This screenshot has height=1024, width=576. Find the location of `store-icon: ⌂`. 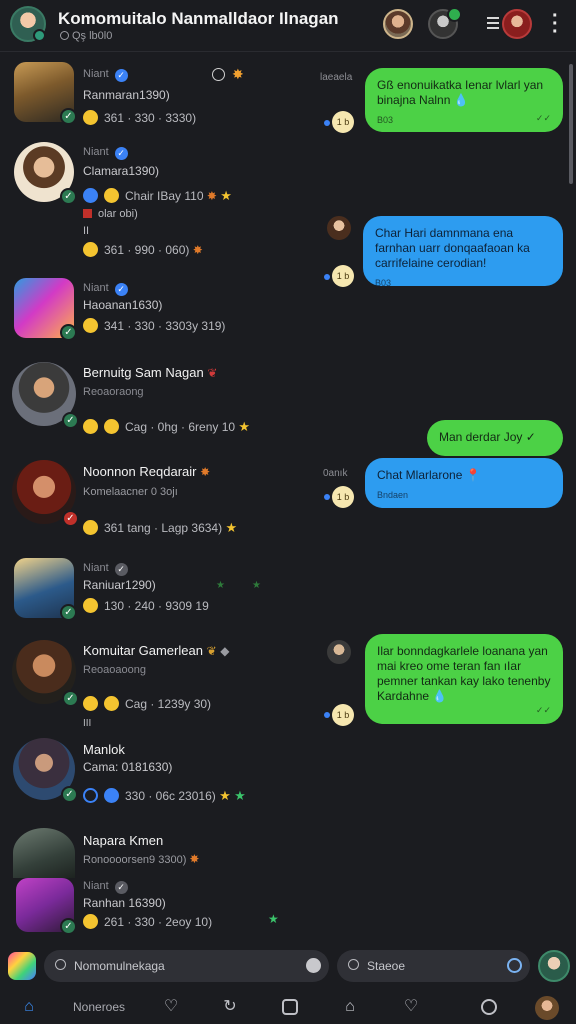

store-icon: ⌂ is located at coordinates (350, 1007).